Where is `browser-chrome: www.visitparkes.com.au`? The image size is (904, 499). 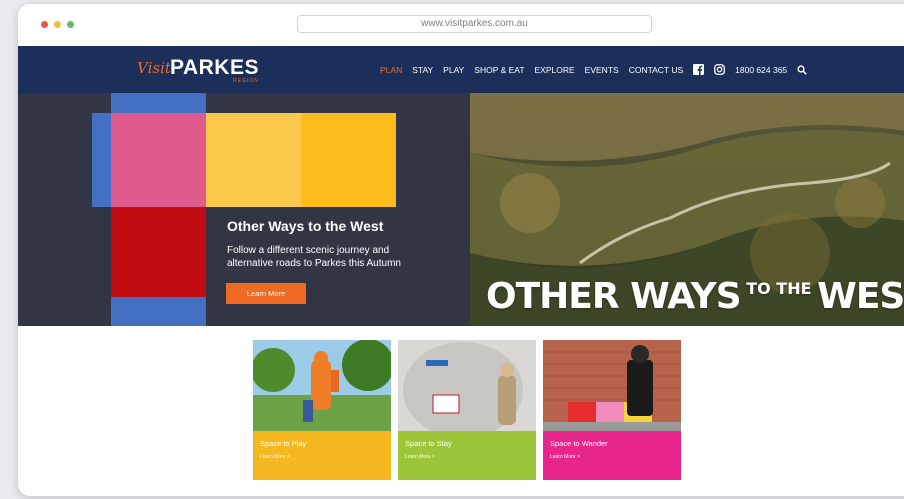
browser-chrome: www.visitparkes.com.au is located at coordinates (461, 24).